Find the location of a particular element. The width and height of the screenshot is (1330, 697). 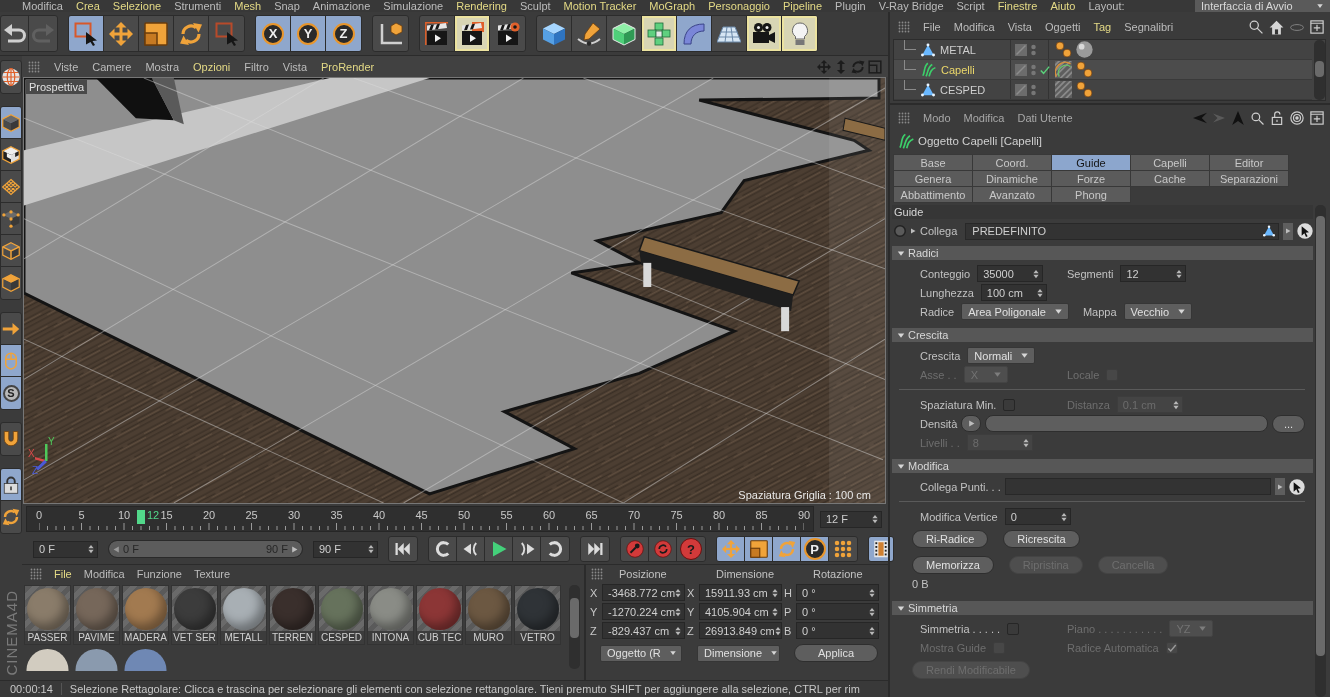

link-field: PREDEFINITO is located at coordinates (1122, 231).